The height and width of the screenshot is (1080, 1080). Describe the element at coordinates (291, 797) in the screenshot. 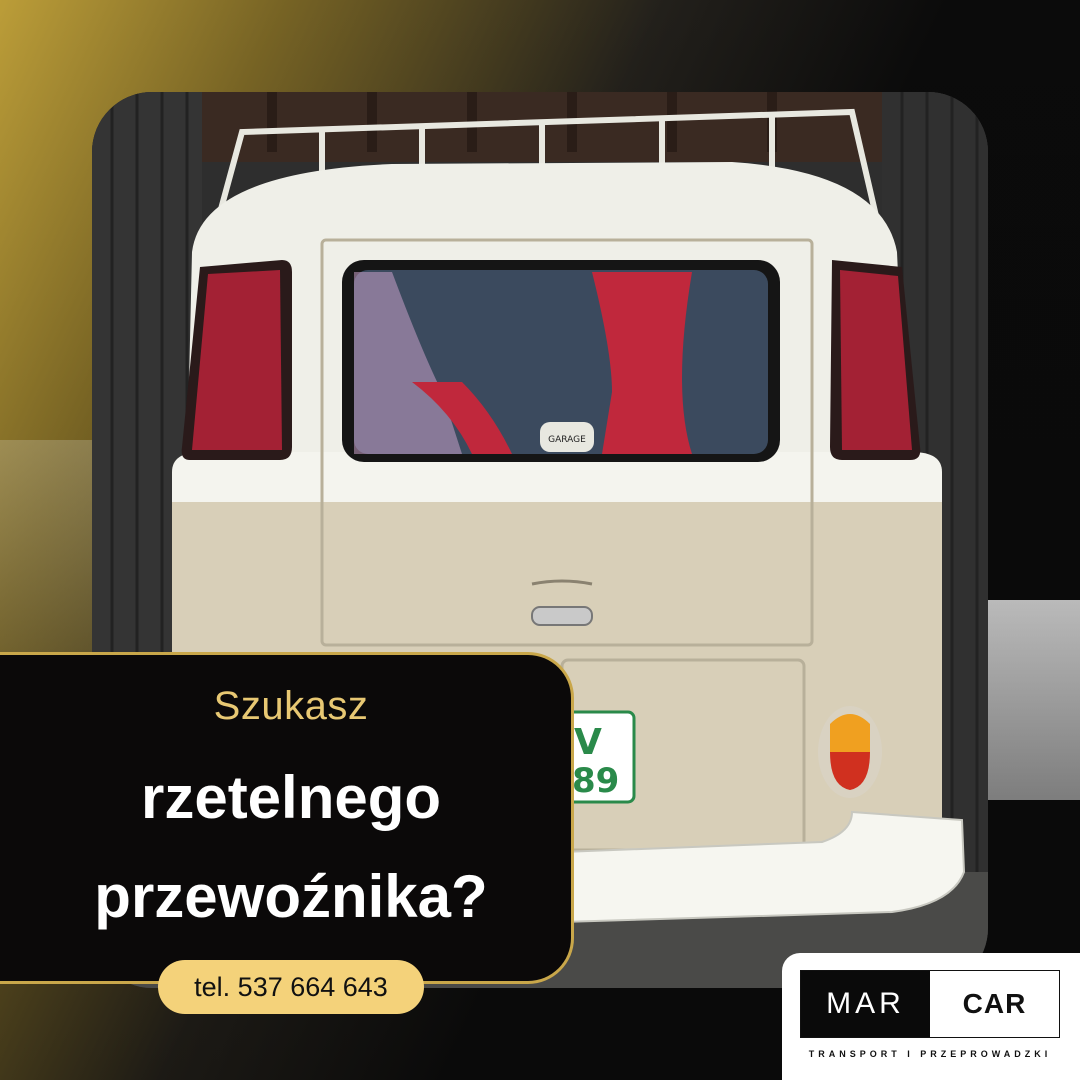

I see `headline-line-1: rzetelnego` at that location.